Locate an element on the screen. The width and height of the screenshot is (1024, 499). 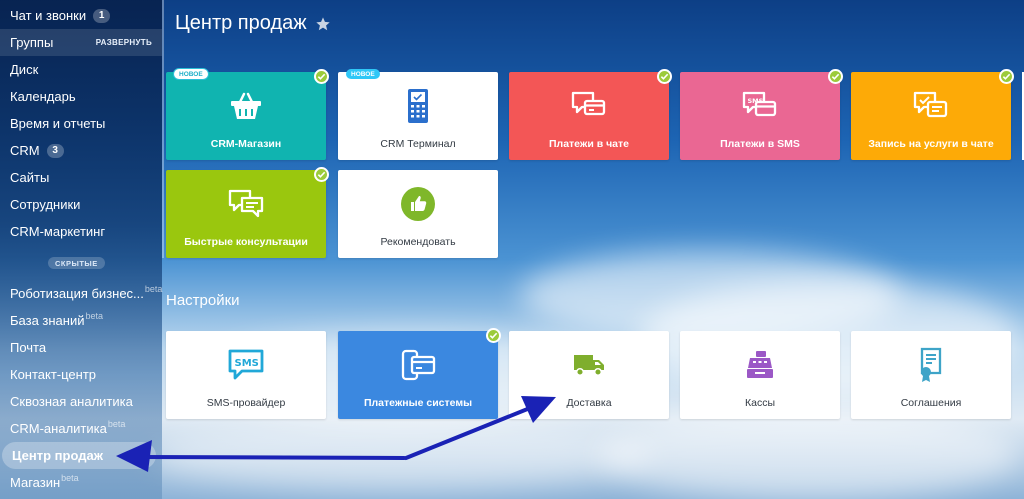
payment-systems-icon is located at coordinates (418, 365).